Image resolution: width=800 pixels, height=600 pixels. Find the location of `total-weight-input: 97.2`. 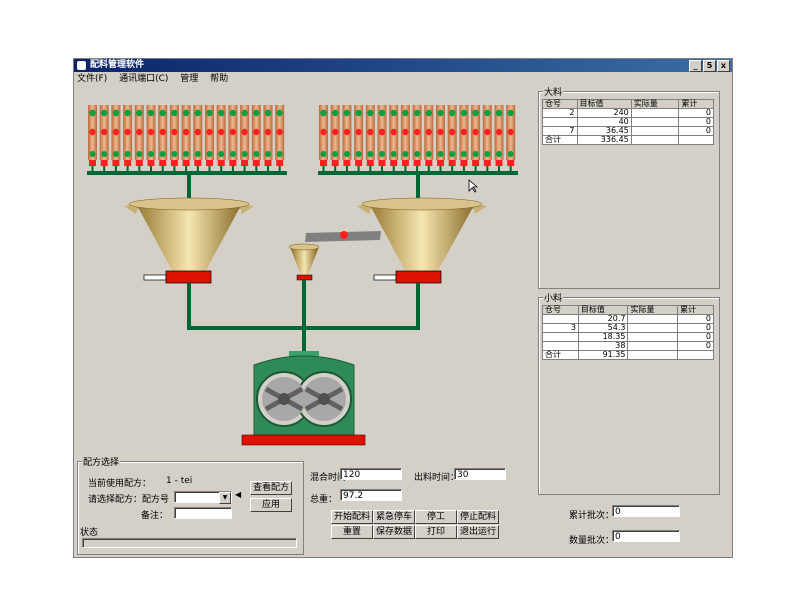

total-weight-input: 97.2 is located at coordinates (371, 495).